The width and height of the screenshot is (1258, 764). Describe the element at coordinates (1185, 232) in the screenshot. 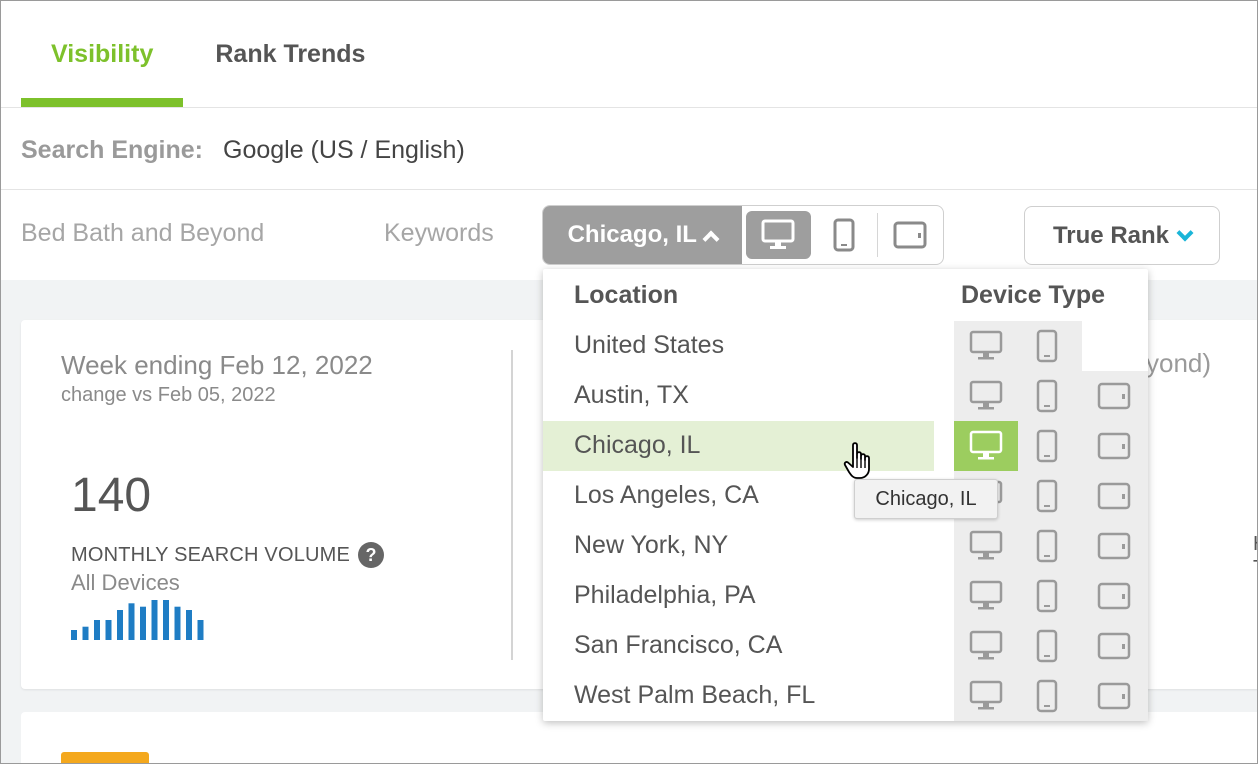

I see `chevron-down-icon` at that location.